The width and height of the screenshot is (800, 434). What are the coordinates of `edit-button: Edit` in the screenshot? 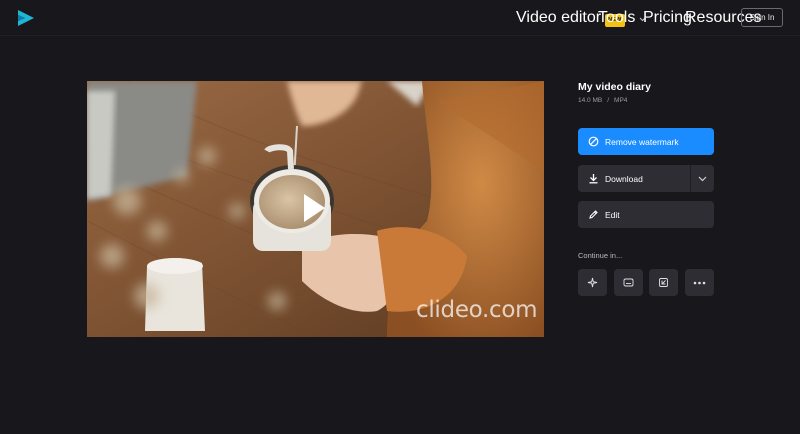 It's located at (646, 214).